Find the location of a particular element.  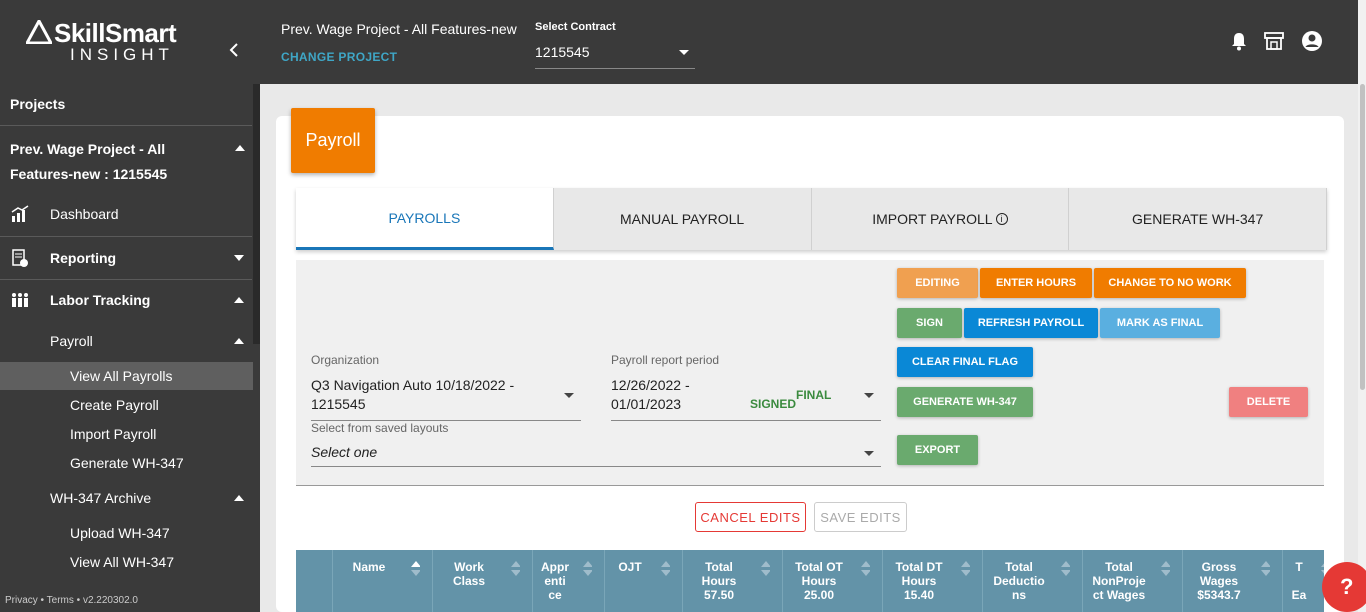

column-header: Work Class is located at coordinates (469, 581).